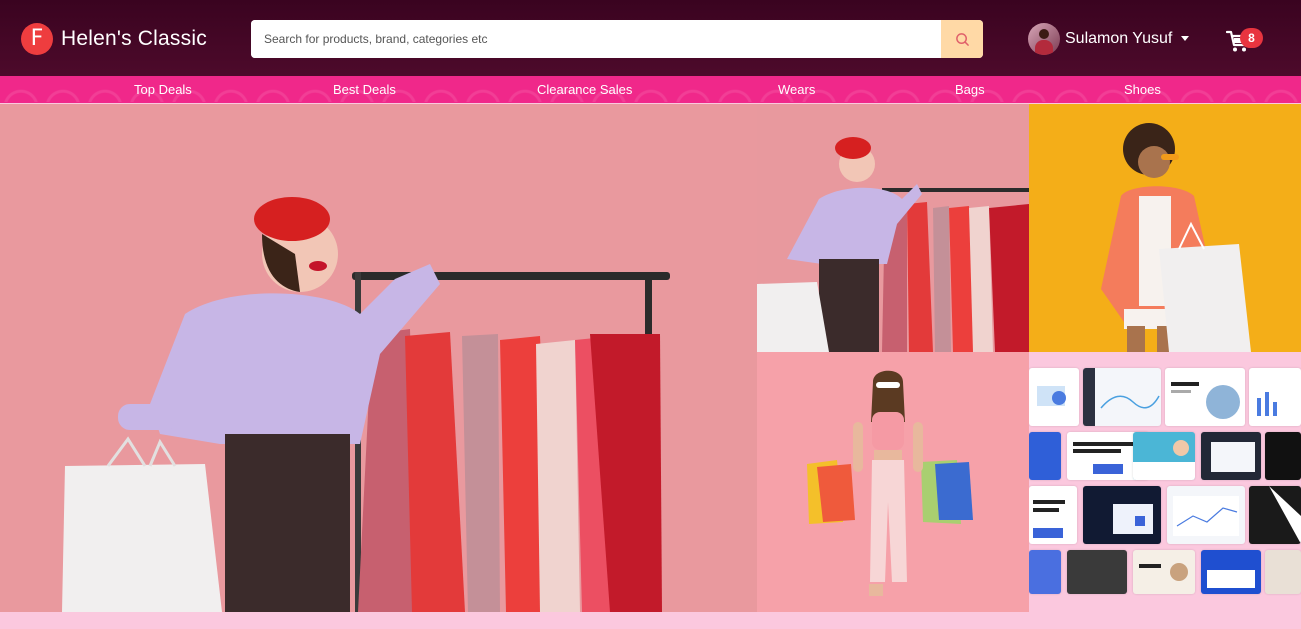 The image size is (1301, 629). I want to click on gallery-image-yellow-shopper, so click(1165, 228).